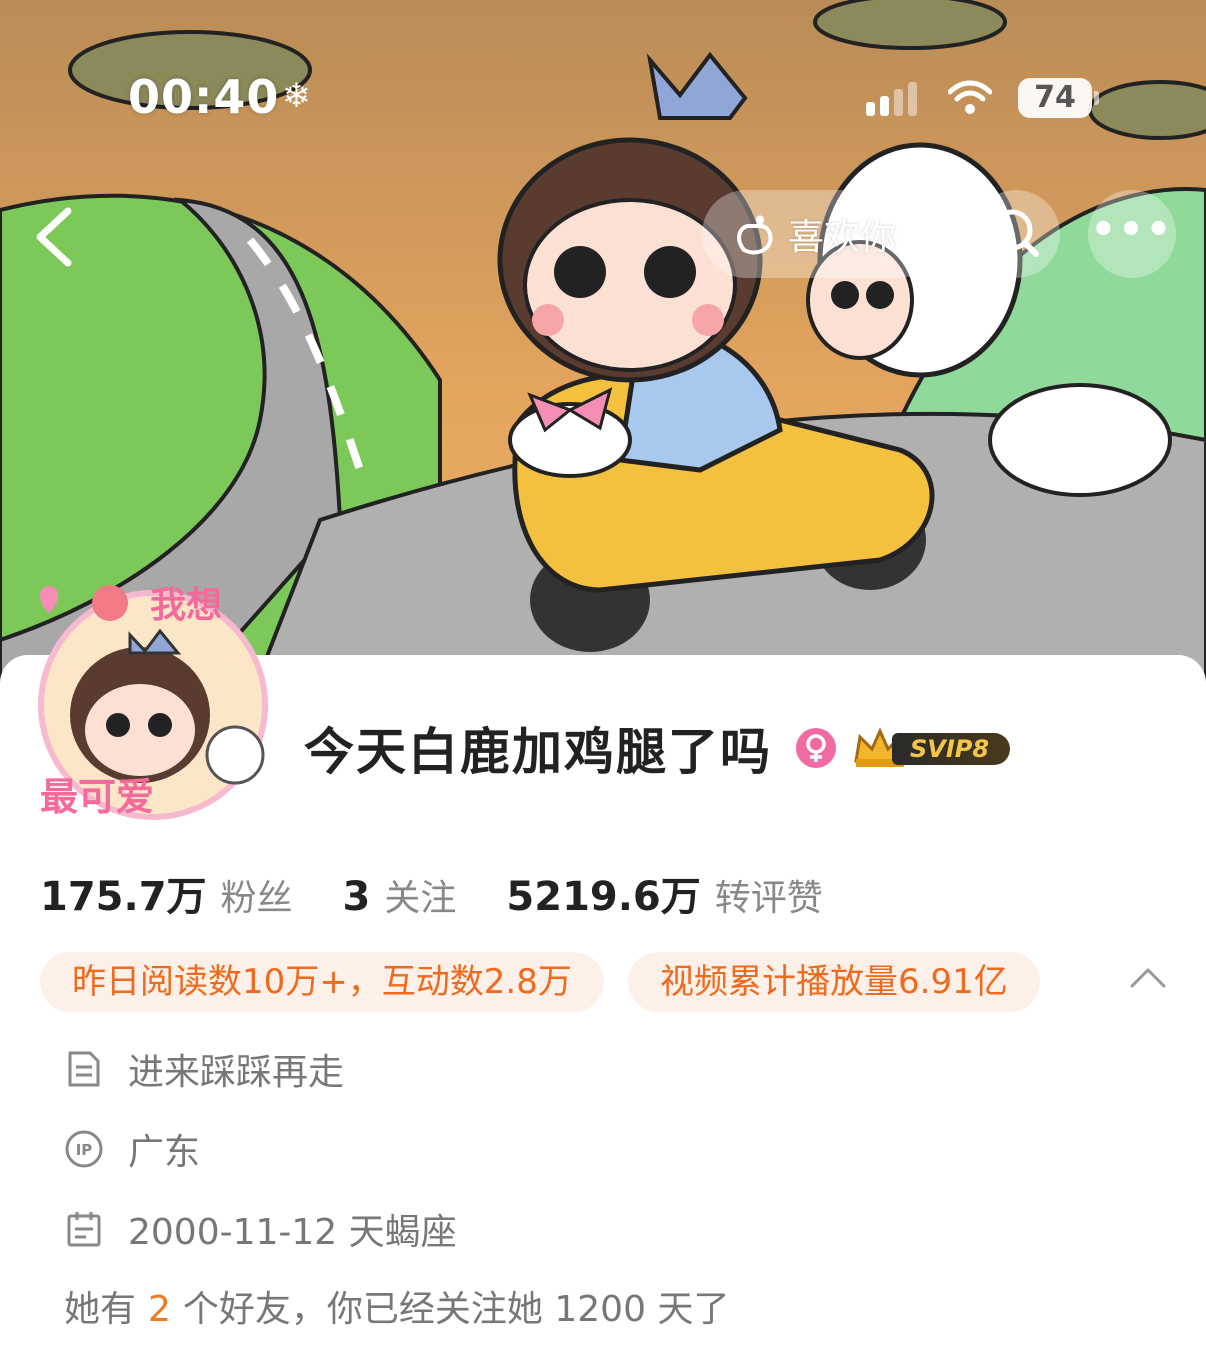 Image resolution: width=1206 pixels, height=1349 pixels. Describe the element at coordinates (153, 696) in the screenshot. I see `avatar: 我想 最可爱` at that location.